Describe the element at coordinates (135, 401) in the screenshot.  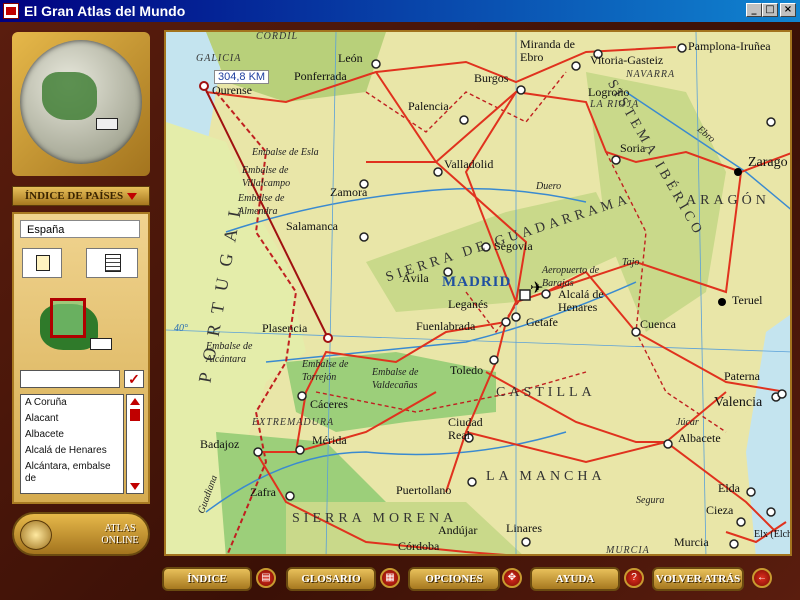
I see `scroll-up-icon` at that location.